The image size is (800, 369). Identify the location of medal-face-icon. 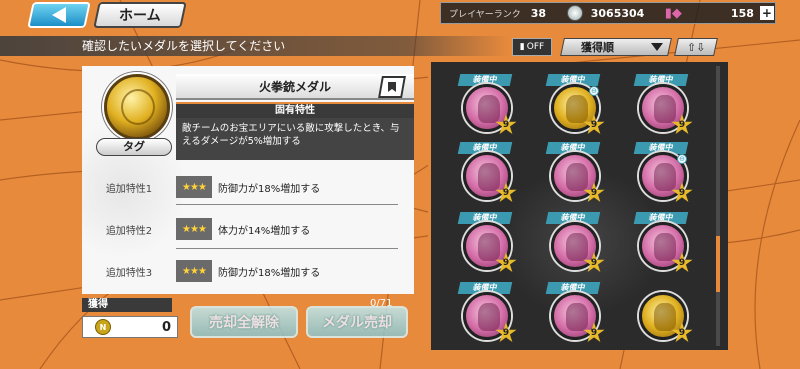
(138, 107).